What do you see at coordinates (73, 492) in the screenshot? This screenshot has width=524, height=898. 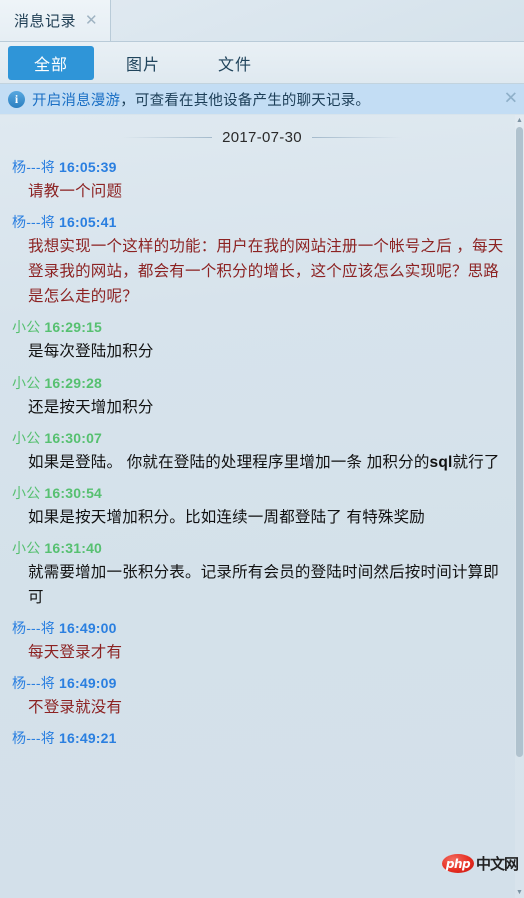 I see `message-timestamp: 16:30:54` at bounding box center [73, 492].